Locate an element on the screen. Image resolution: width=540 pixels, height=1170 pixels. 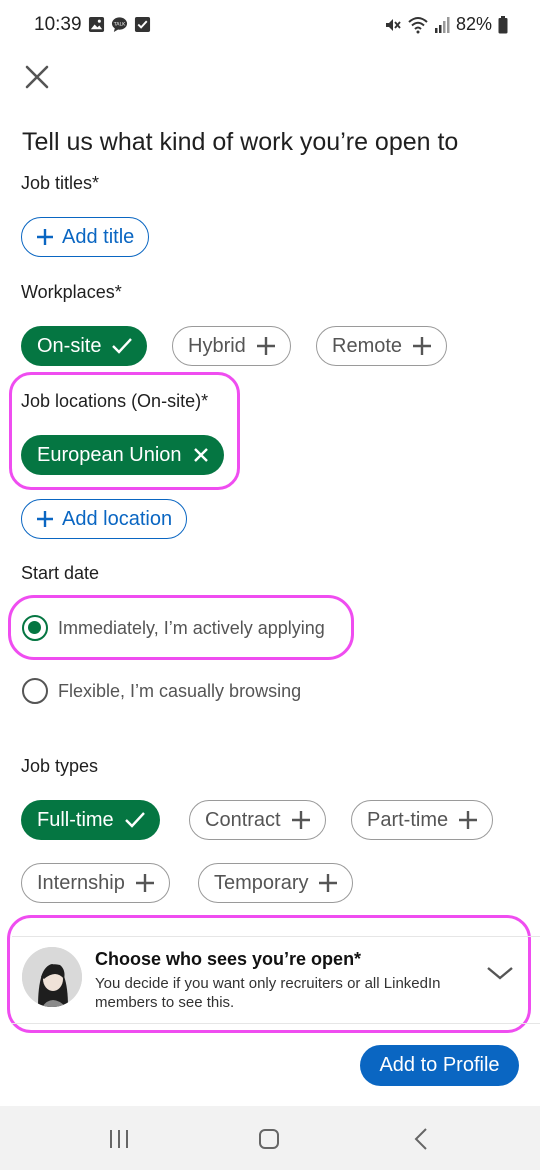
add-location-button: Add location is located at coordinates (104, 519).